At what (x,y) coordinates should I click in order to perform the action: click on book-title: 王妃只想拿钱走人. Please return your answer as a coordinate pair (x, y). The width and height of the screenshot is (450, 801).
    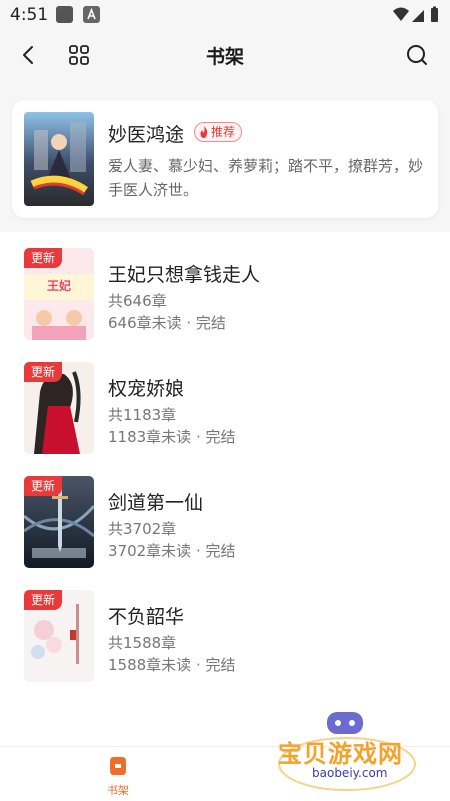
    Looking at the image, I should click on (184, 275).